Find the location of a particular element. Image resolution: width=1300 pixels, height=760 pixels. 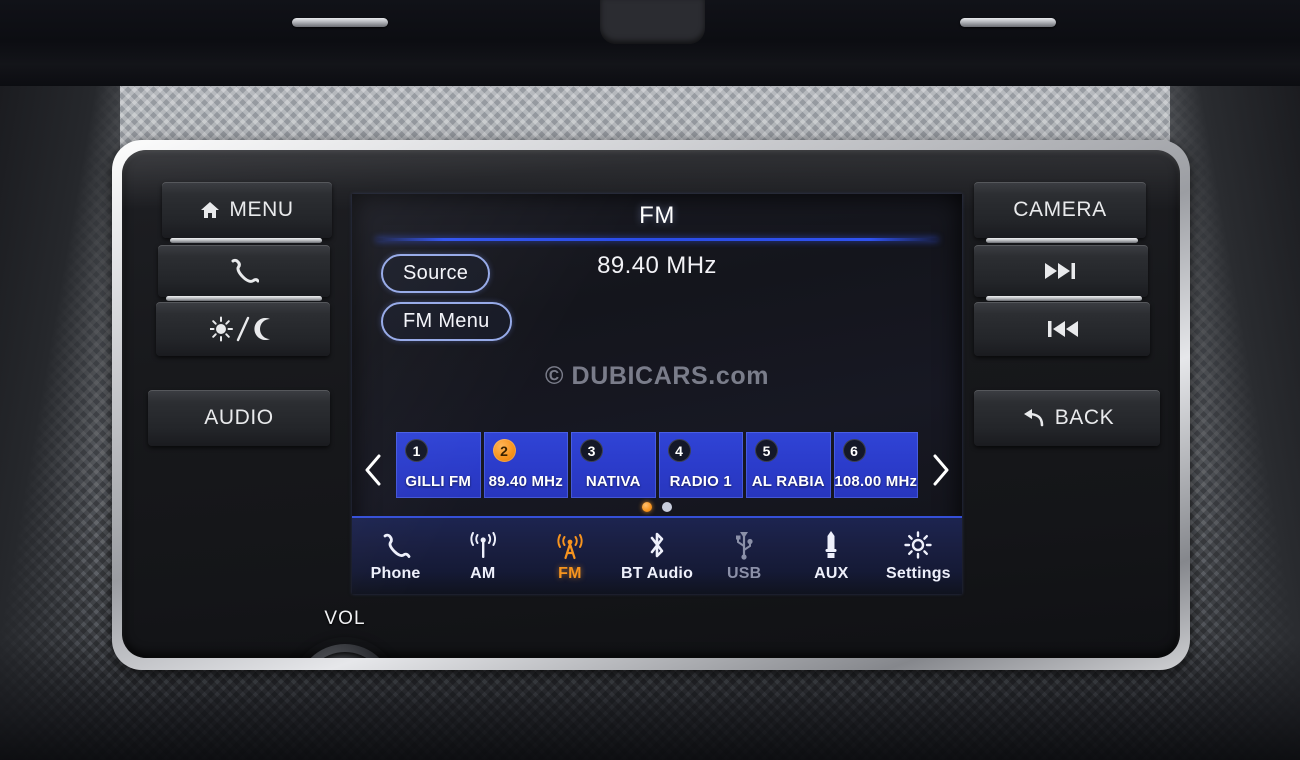

next-track-button is located at coordinates (1061, 271).